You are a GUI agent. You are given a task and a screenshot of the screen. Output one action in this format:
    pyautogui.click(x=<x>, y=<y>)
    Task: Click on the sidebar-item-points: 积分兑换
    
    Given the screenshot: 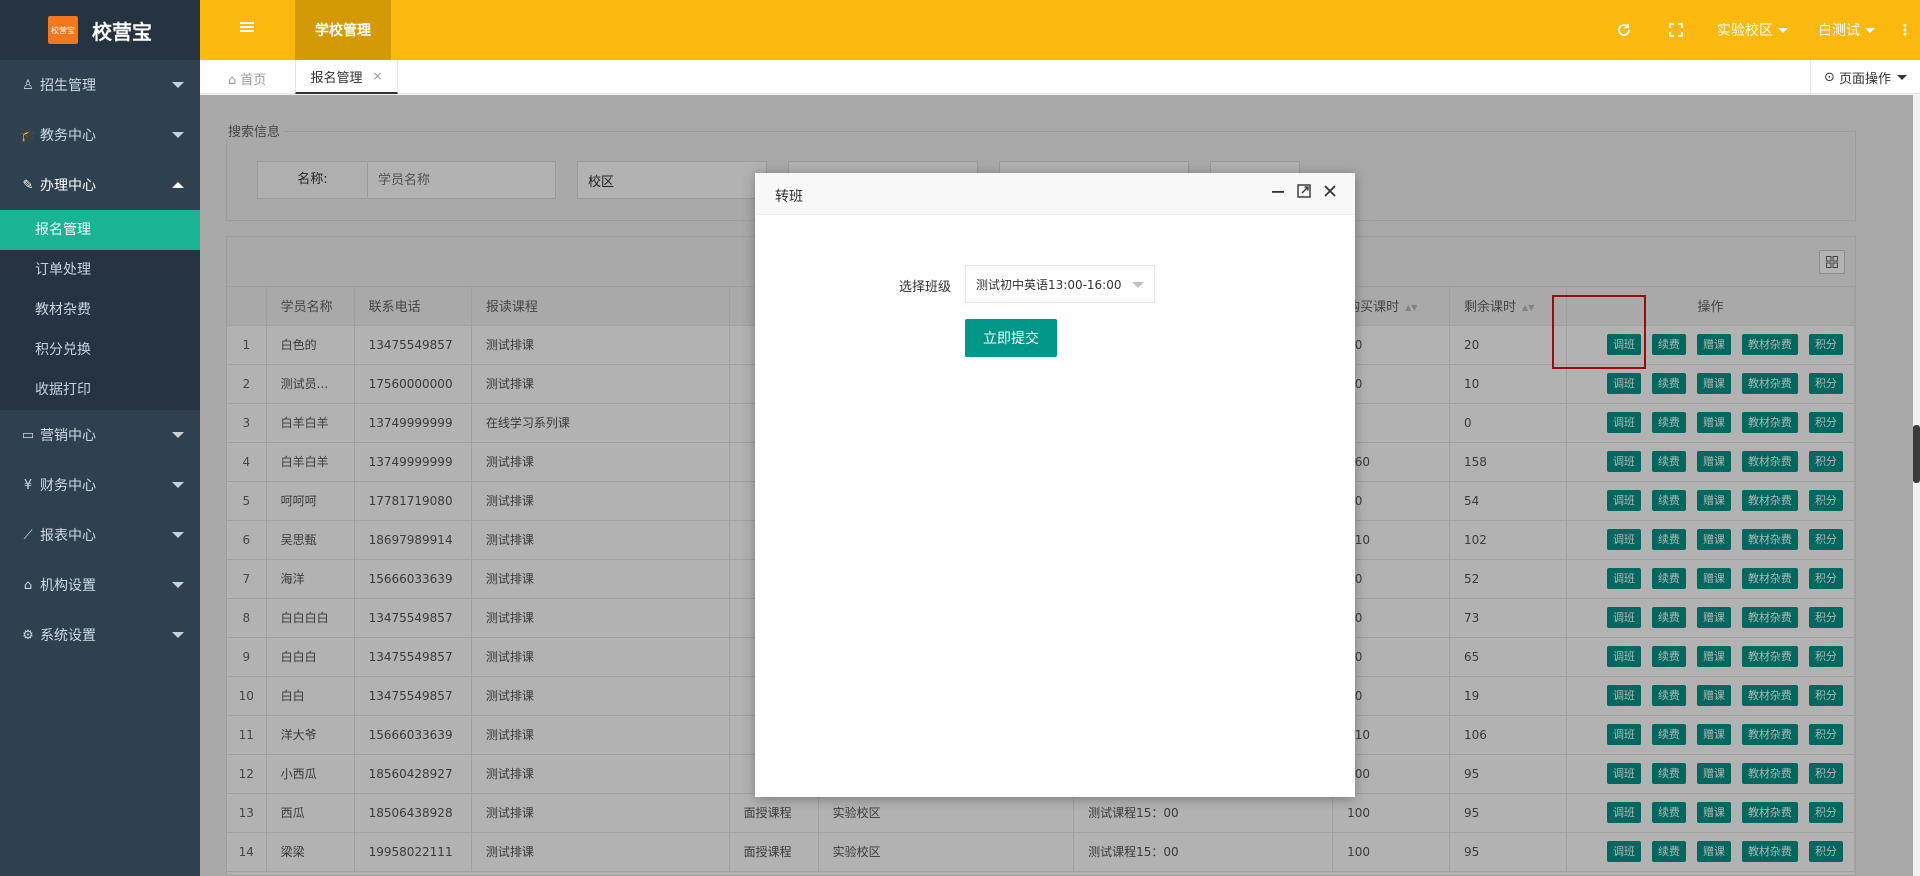 What is the action you would take?
    pyautogui.click(x=100, y=350)
    